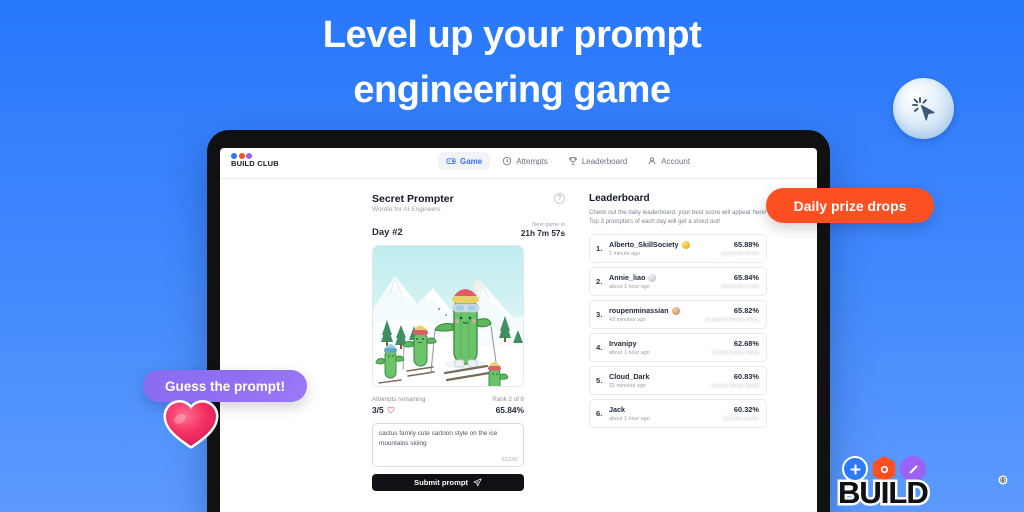  I want to click on game-image, so click(448, 316).